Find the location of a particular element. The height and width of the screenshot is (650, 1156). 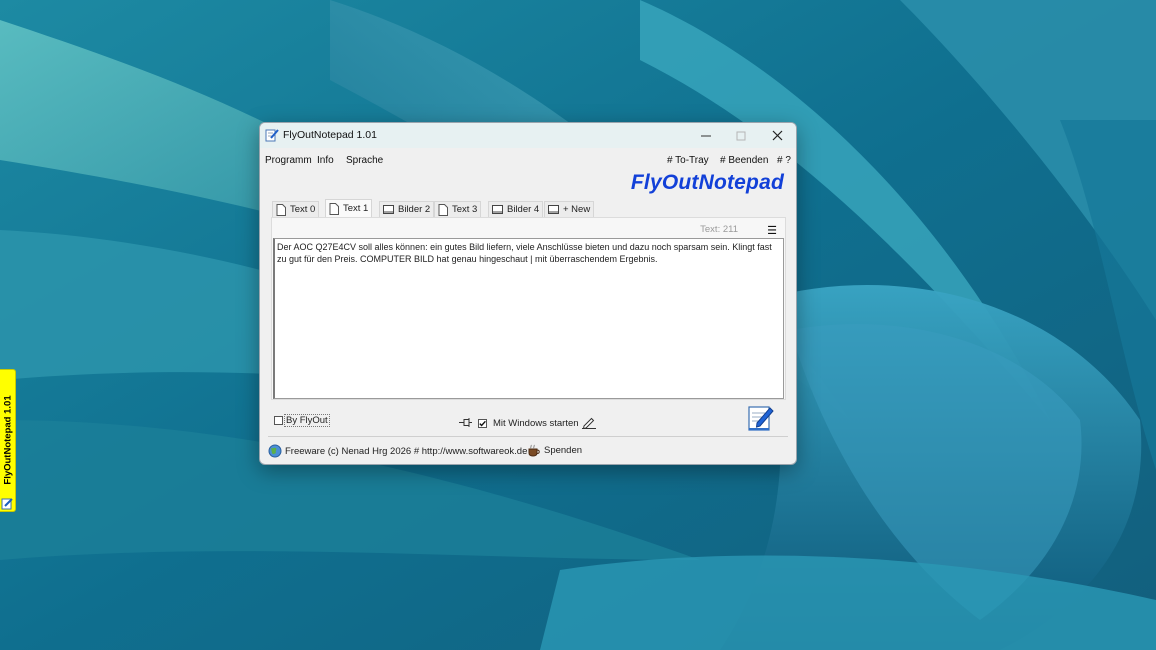

divider is located at coordinates (528, 436).